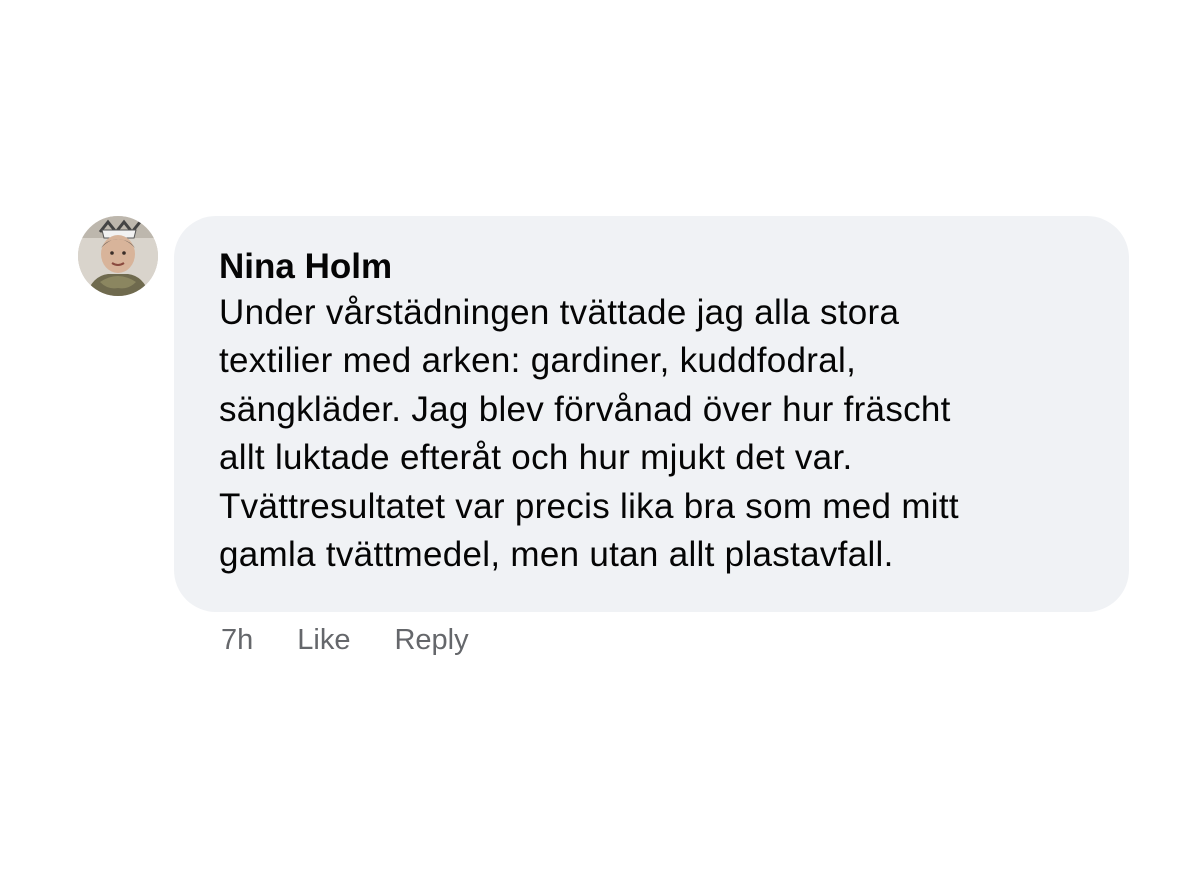  What do you see at coordinates (323, 640) in the screenshot?
I see `like-button: Like` at bounding box center [323, 640].